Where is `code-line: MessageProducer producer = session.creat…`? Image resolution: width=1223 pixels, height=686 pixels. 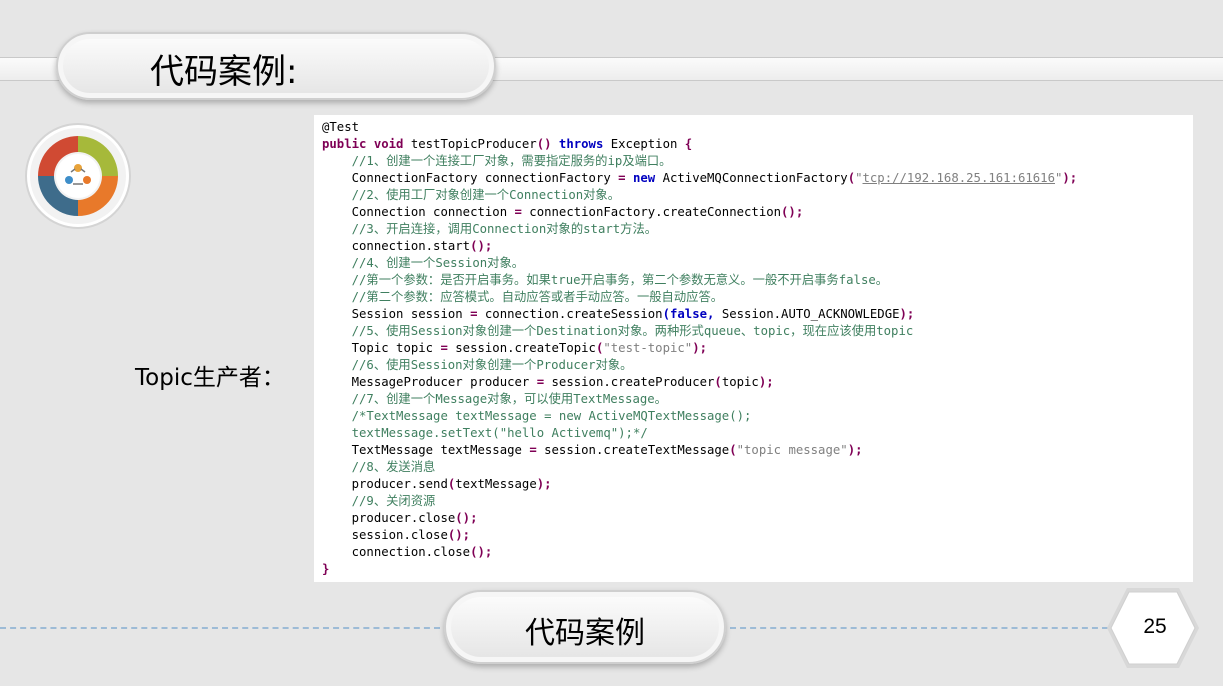
code-line: MessageProducer producer = session.creat… is located at coordinates (699, 382).